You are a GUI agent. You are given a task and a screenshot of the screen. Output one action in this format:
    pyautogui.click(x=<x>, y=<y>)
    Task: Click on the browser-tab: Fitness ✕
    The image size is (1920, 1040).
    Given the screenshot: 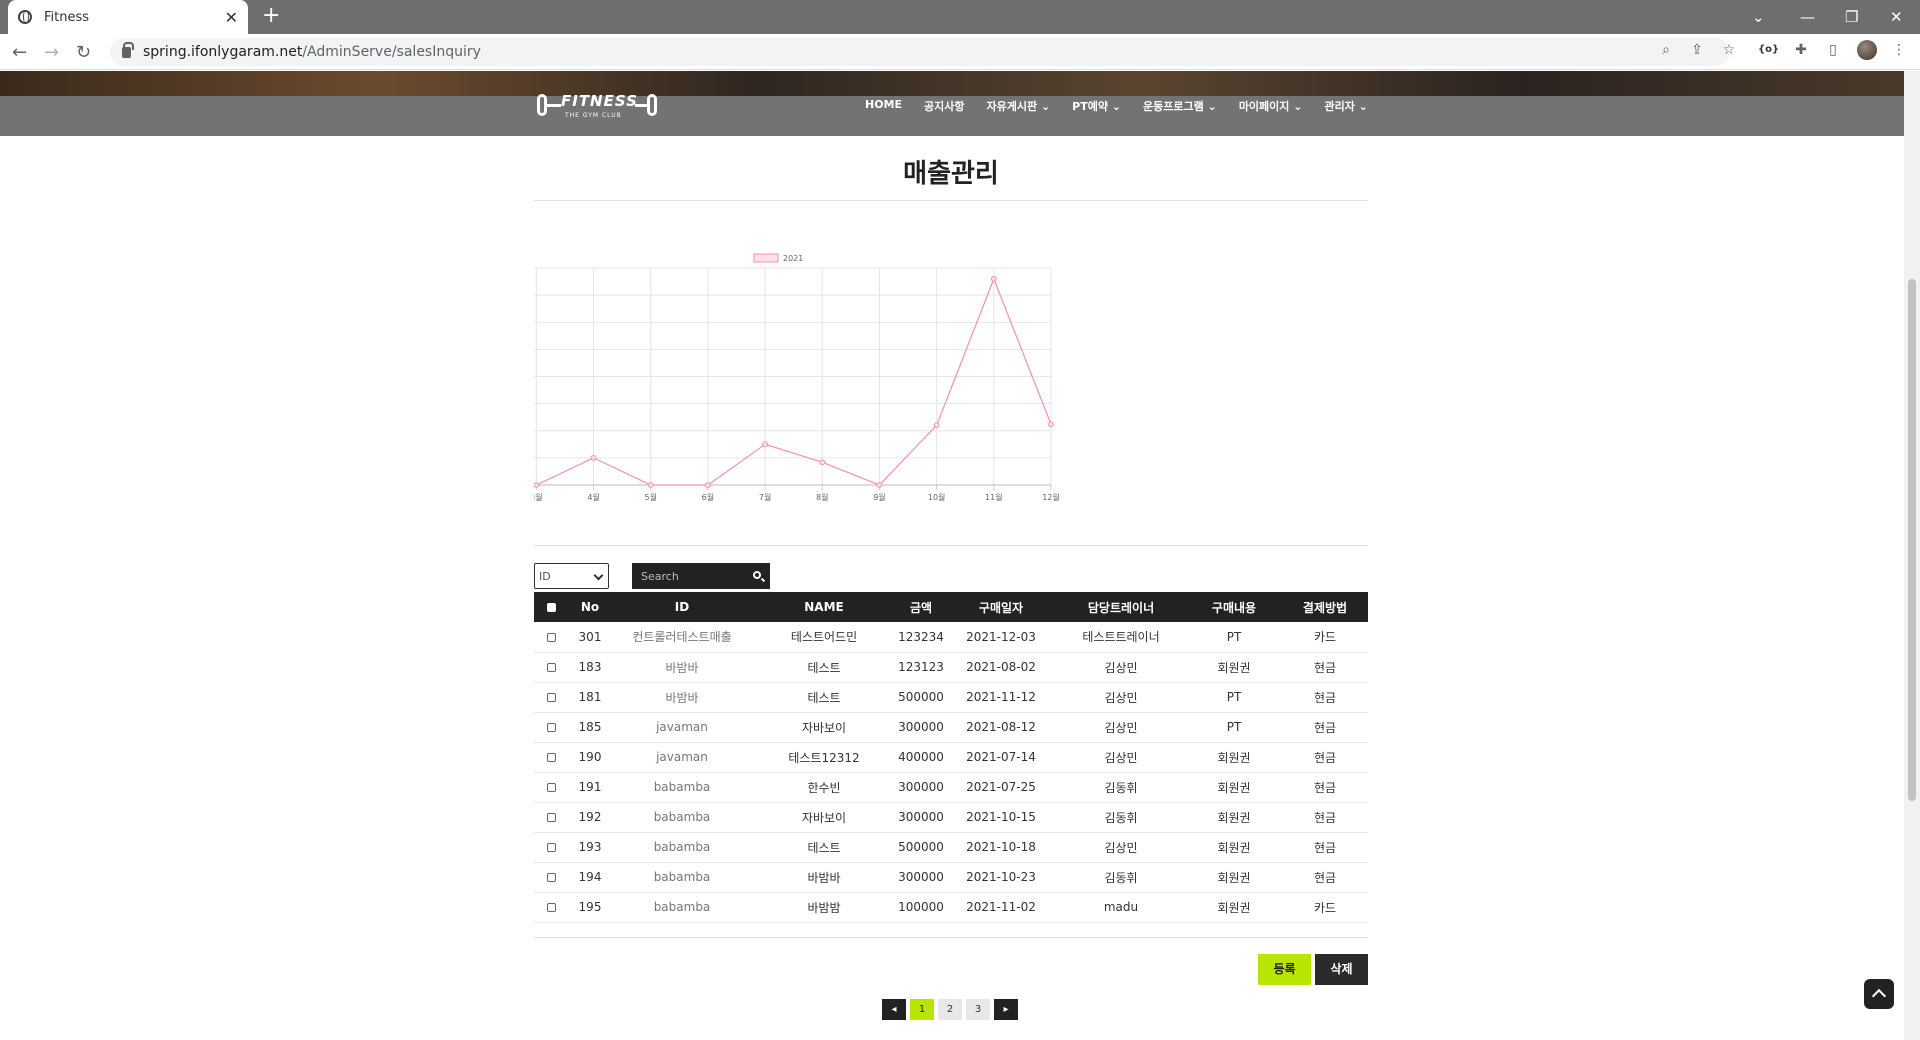 What is the action you would take?
    pyautogui.click(x=128, y=17)
    